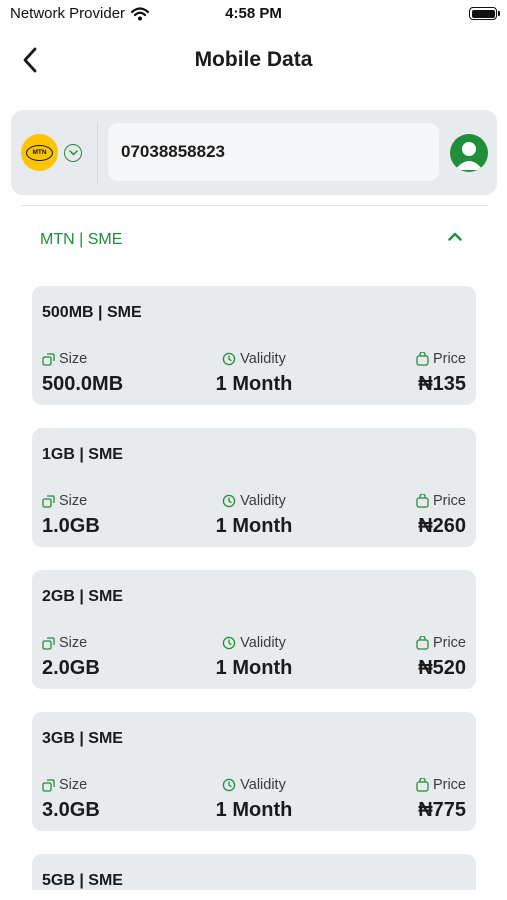 Image resolution: width=507 pixels, height=900 pixels. Describe the element at coordinates (442, 384) in the screenshot. I see `price-value: ₦135` at that location.